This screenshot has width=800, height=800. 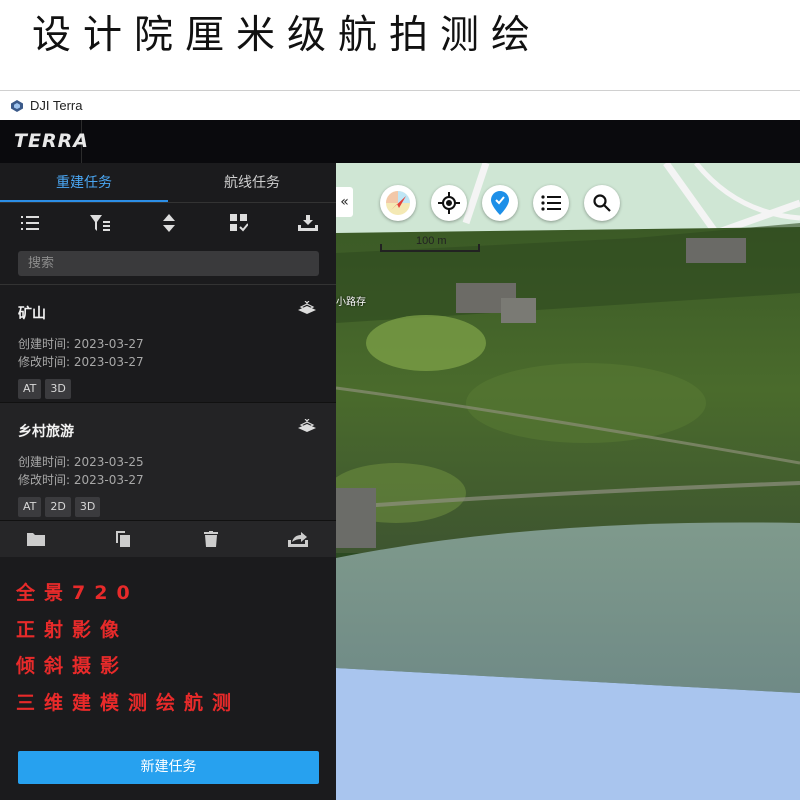 What do you see at coordinates (168, 767) in the screenshot?
I see `new-task-button: 新建任务` at bounding box center [168, 767].